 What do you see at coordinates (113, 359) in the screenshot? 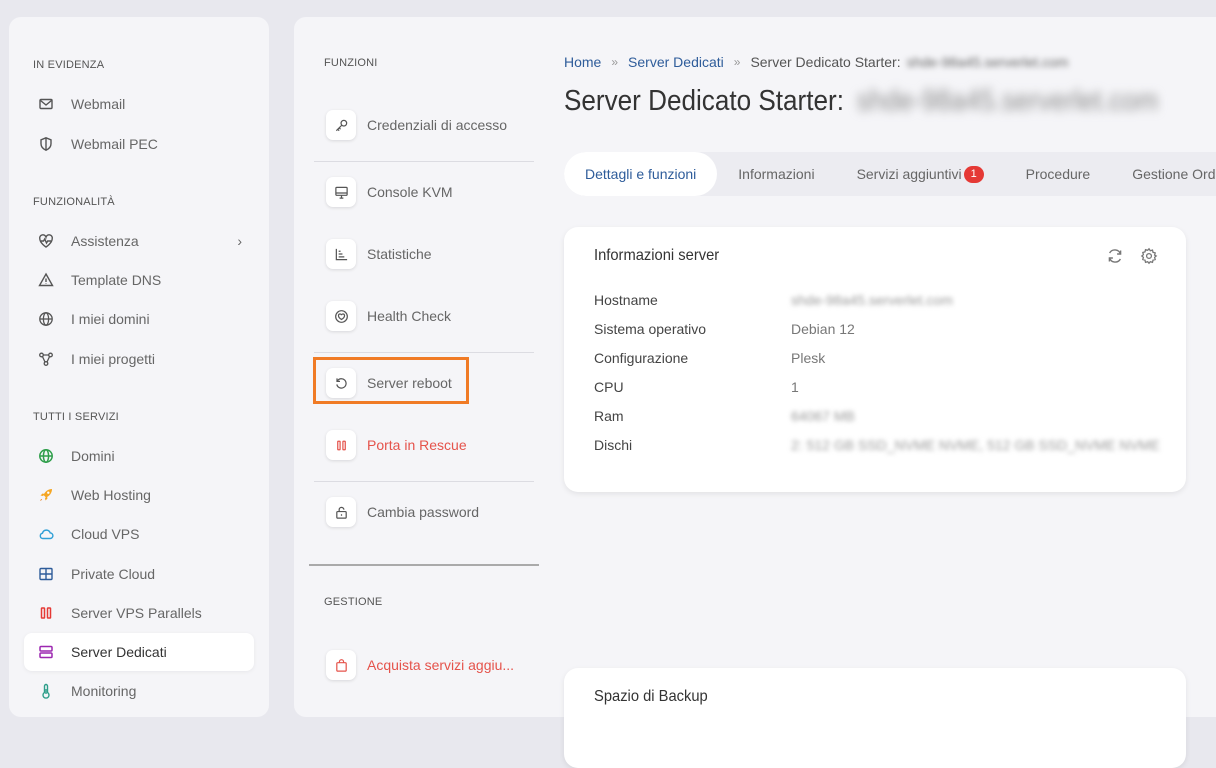
I see `sidebar-item-label: I miei progetti` at bounding box center [113, 359].